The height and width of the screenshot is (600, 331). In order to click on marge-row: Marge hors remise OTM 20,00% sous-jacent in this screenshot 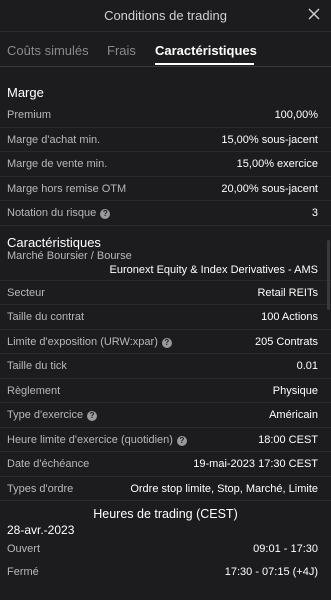, I will do `click(165, 189)`.